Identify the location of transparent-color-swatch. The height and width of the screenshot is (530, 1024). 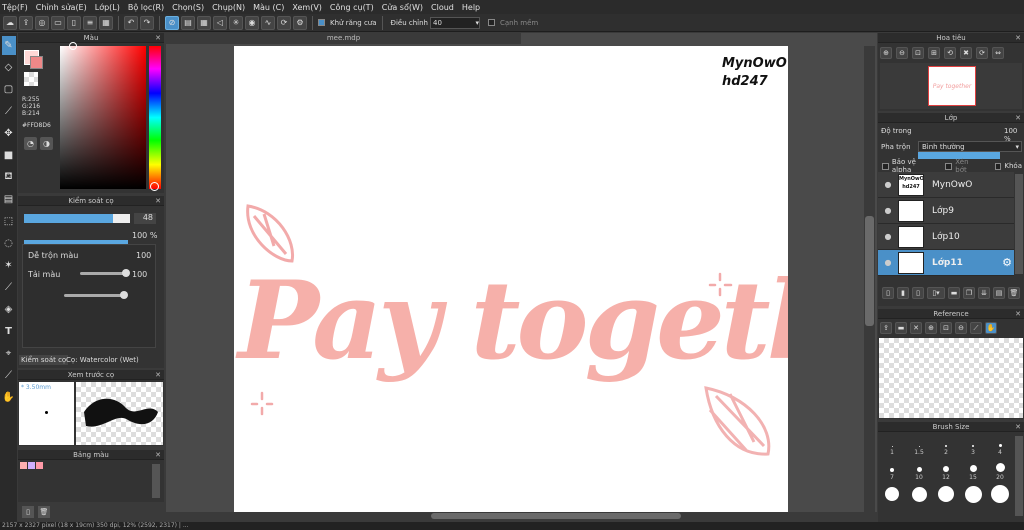
(31, 79).